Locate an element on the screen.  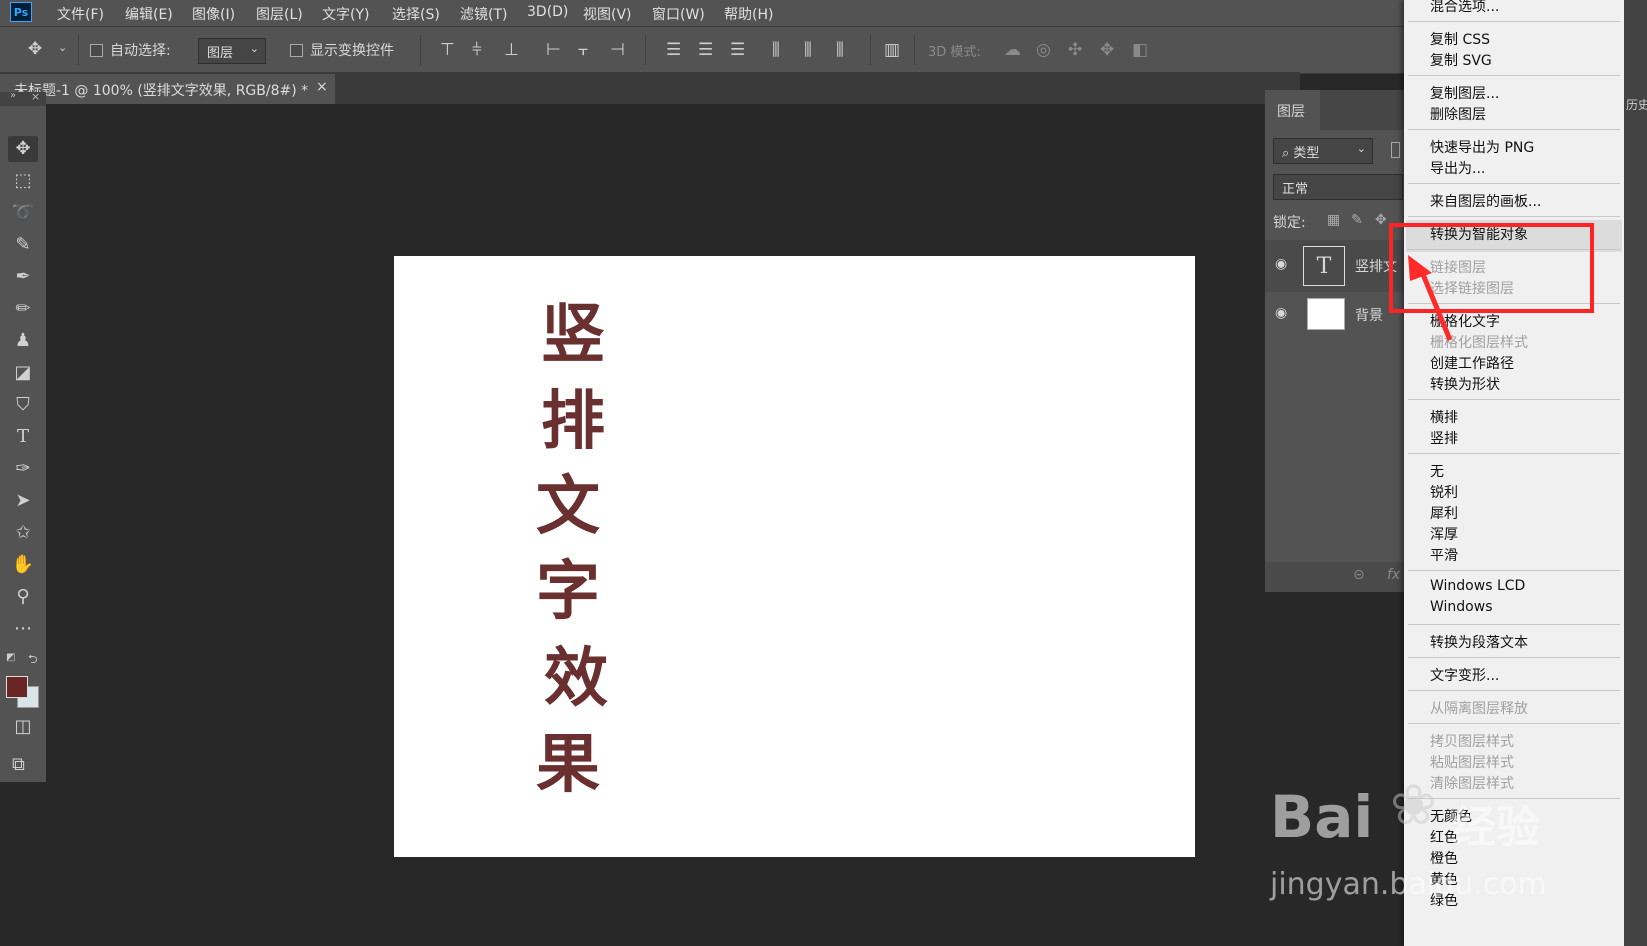
align-bottom-icon: ⊥ is located at coordinates (511, 50).